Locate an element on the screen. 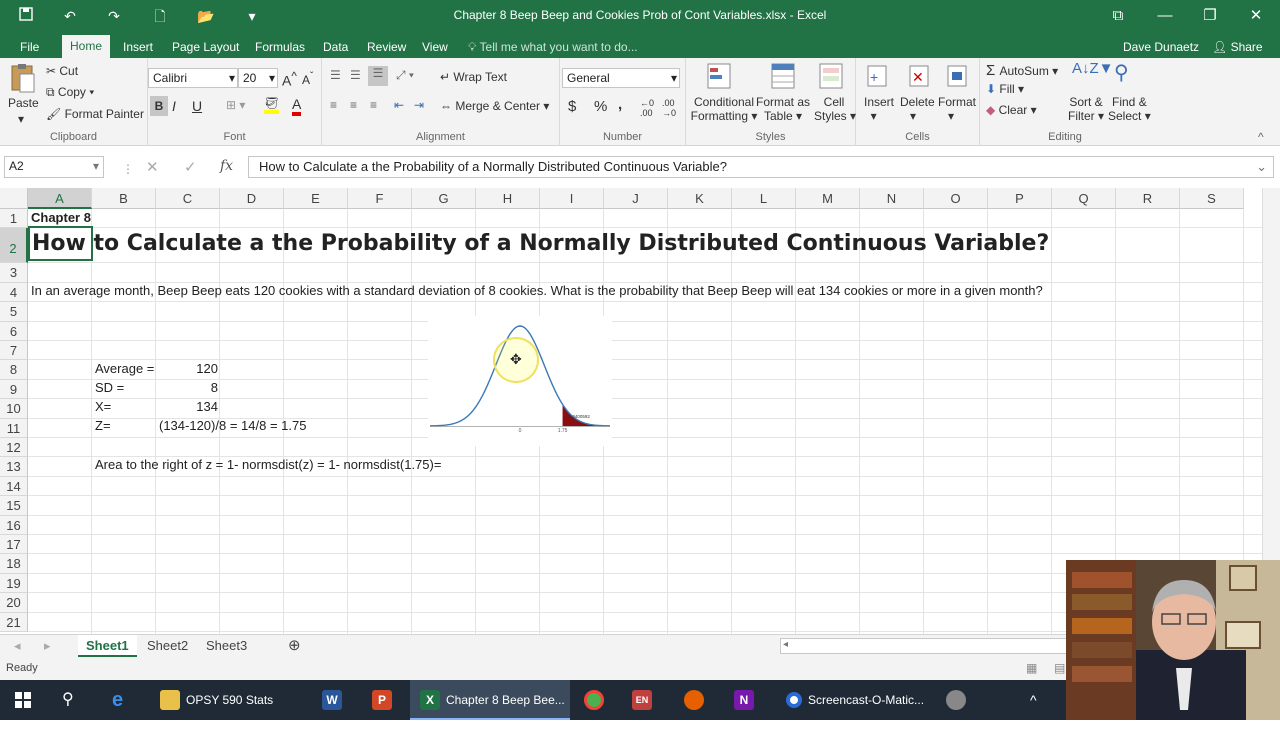 This screenshot has width=1280, height=736. shrink-font-icon: Aˇ is located at coordinates (307, 79).